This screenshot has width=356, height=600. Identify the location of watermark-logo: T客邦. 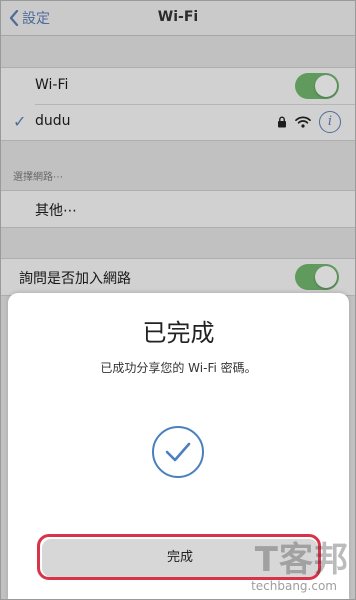
(301, 560).